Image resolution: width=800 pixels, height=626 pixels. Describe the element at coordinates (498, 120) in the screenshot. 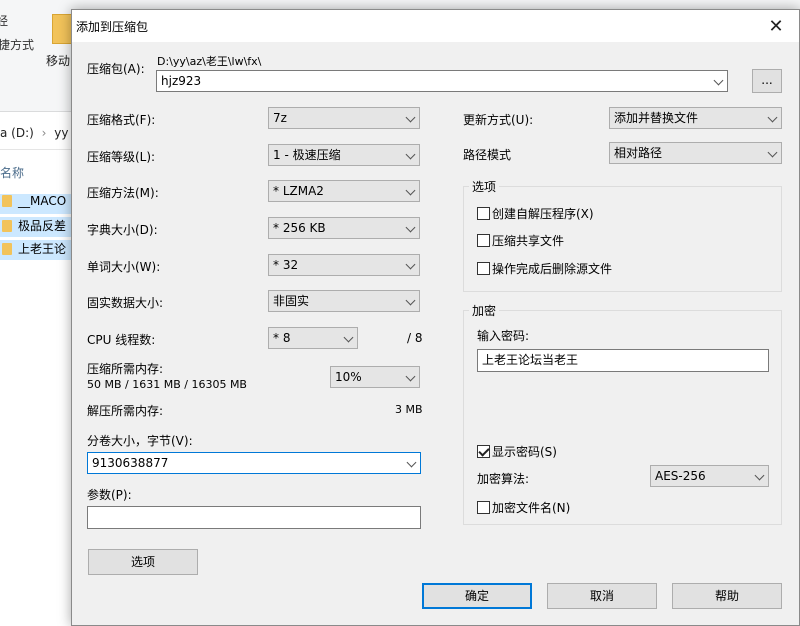

I see `update-label: 更新方式(U):` at that location.